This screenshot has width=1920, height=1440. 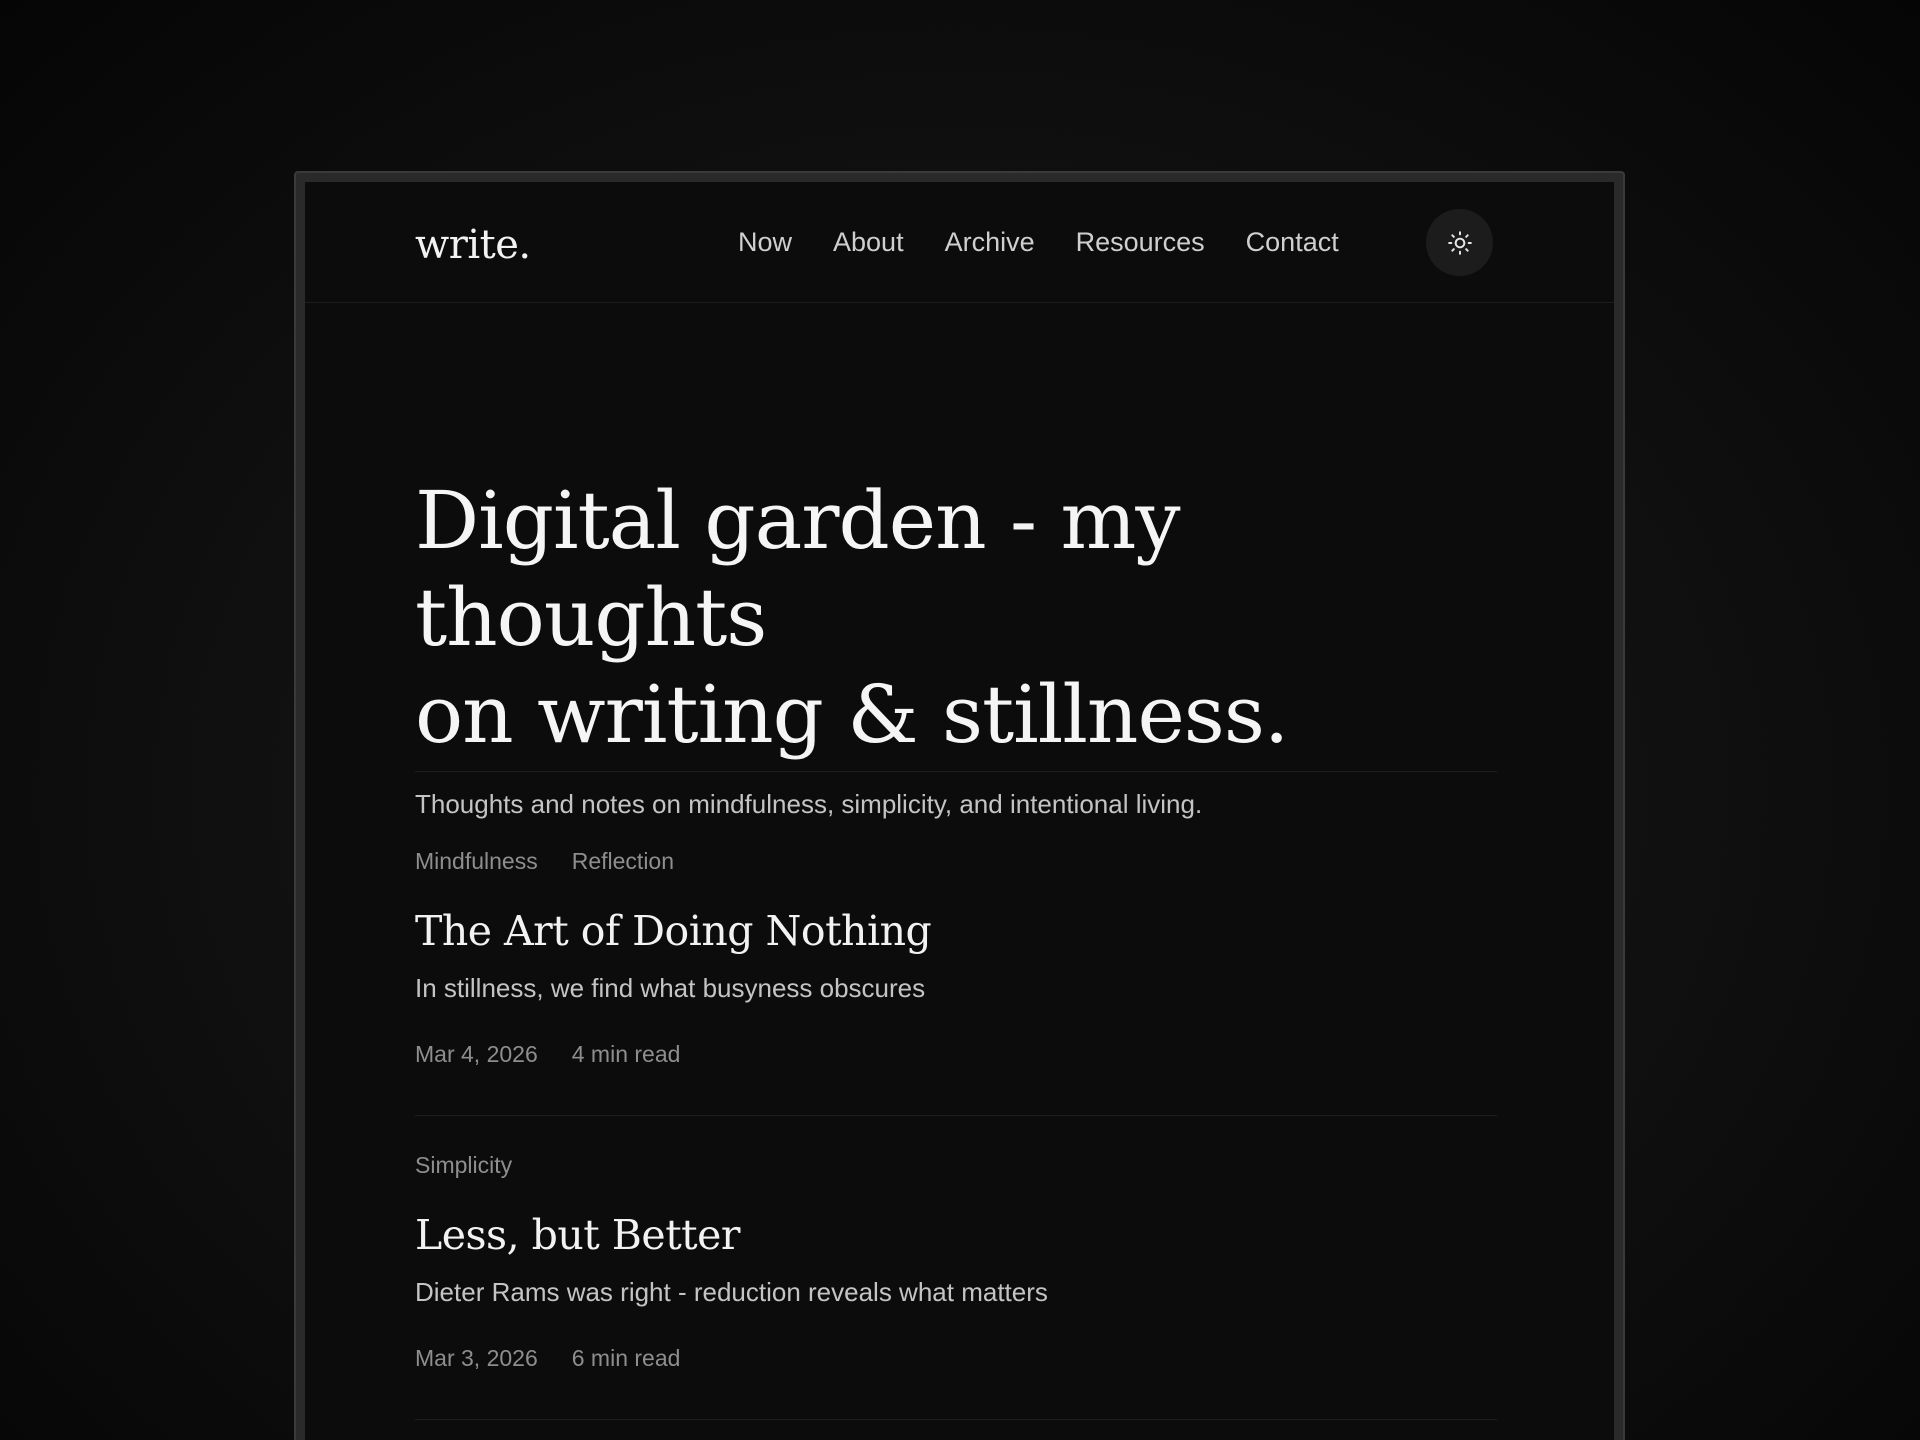 I want to click on nav-item-about: About, so click(x=868, y=242).